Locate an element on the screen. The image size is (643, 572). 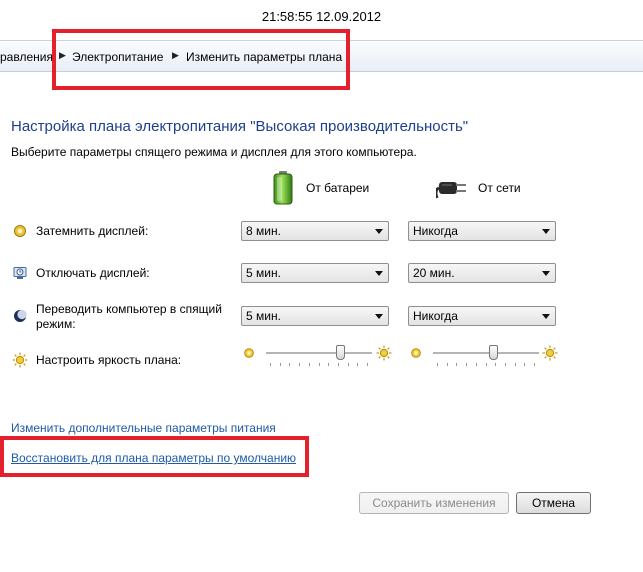
select-value: 20 мин. is located at coordinates (434, 273).